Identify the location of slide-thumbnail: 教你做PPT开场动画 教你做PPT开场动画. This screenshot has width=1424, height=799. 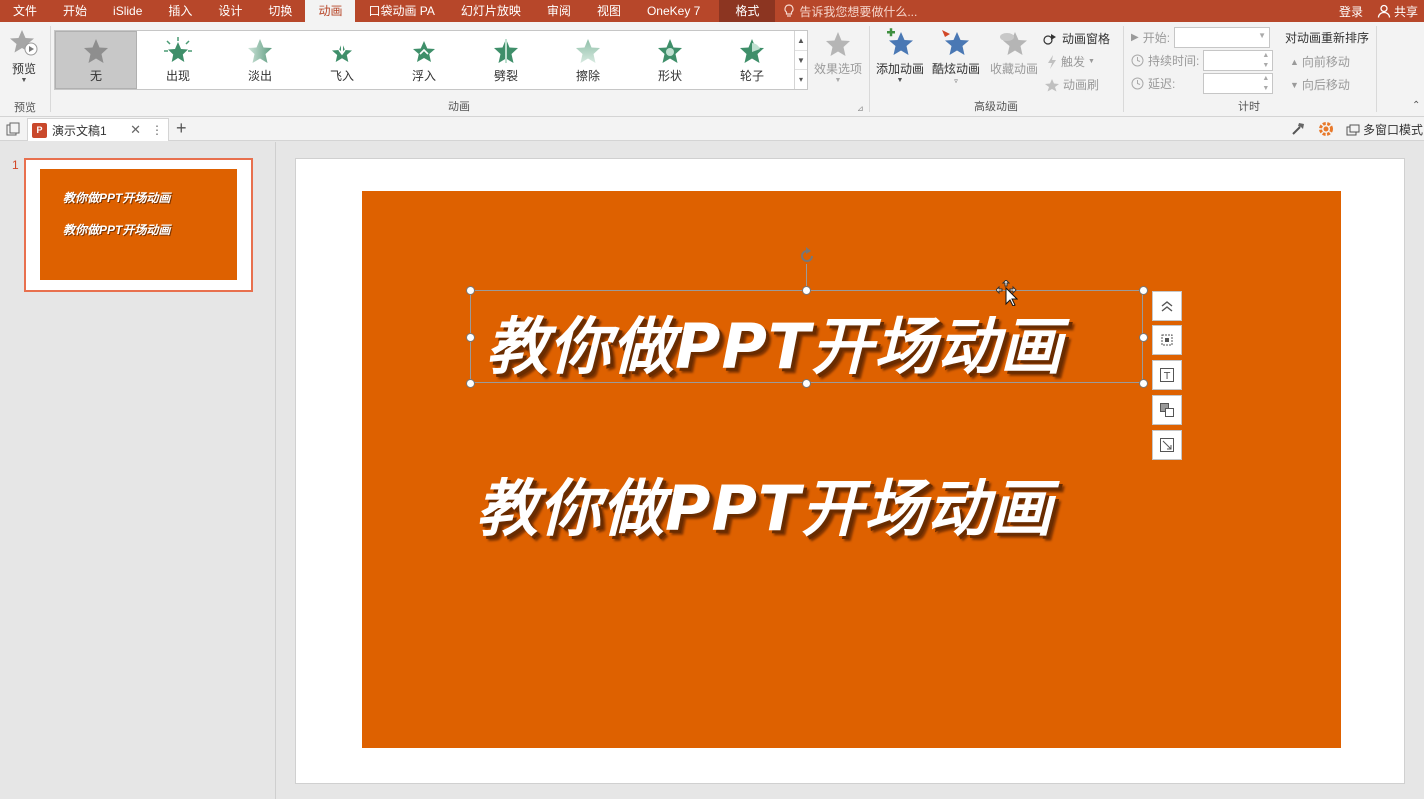
(138, 225).